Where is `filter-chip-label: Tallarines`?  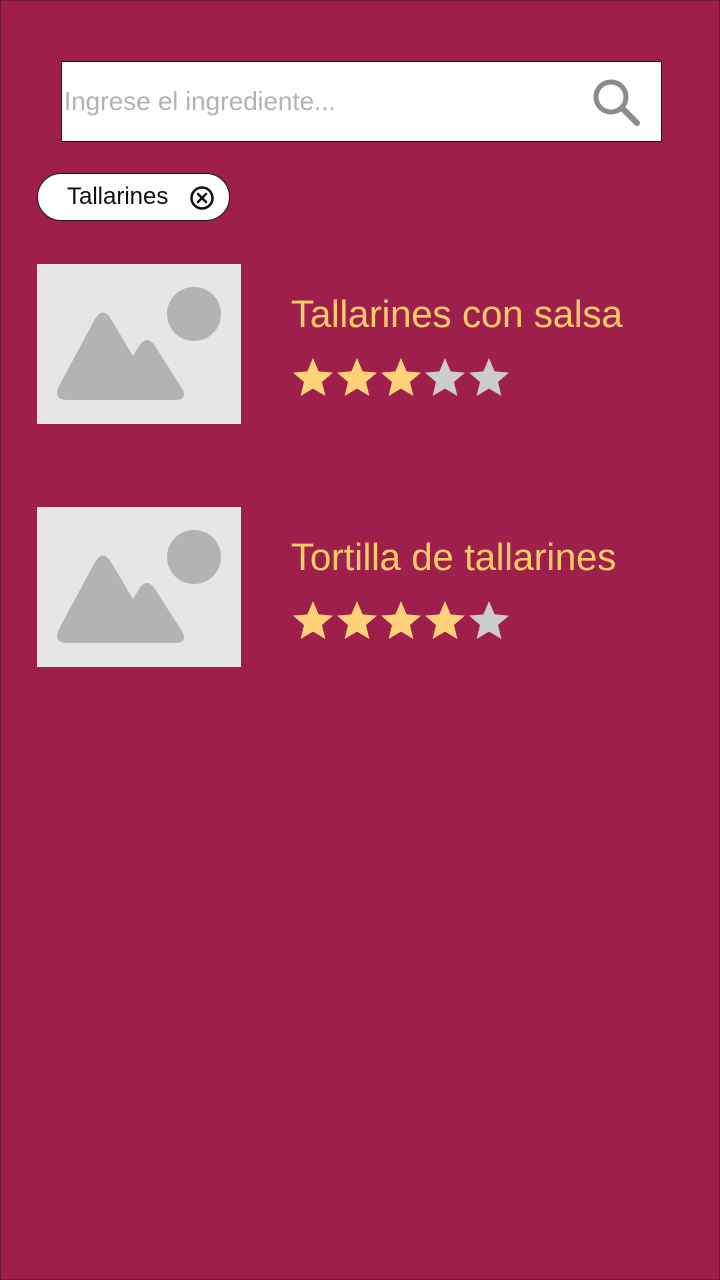
filter-chip-label: Tallarines is located at coordinates (118, 196).